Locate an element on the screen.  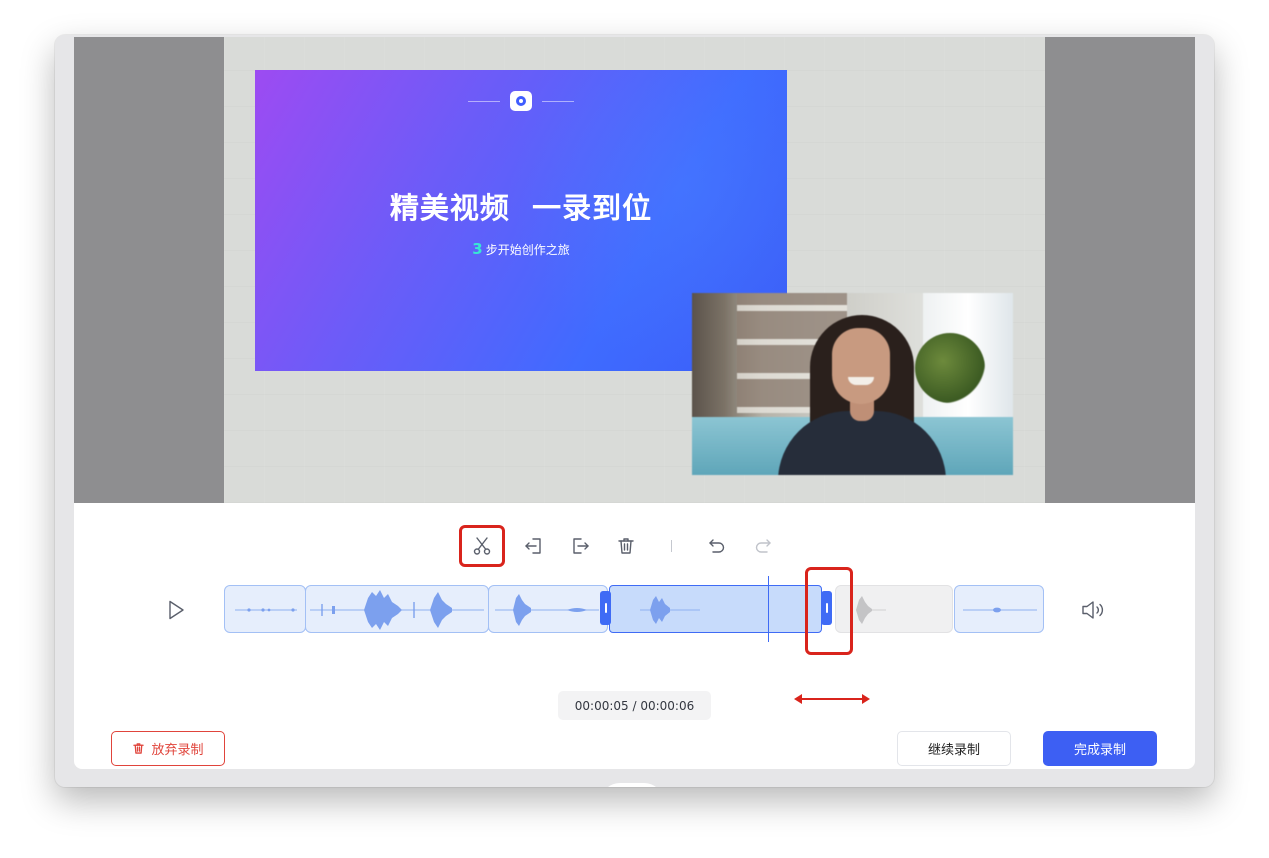
trim-left-icon is located at coordinates (533, 546).